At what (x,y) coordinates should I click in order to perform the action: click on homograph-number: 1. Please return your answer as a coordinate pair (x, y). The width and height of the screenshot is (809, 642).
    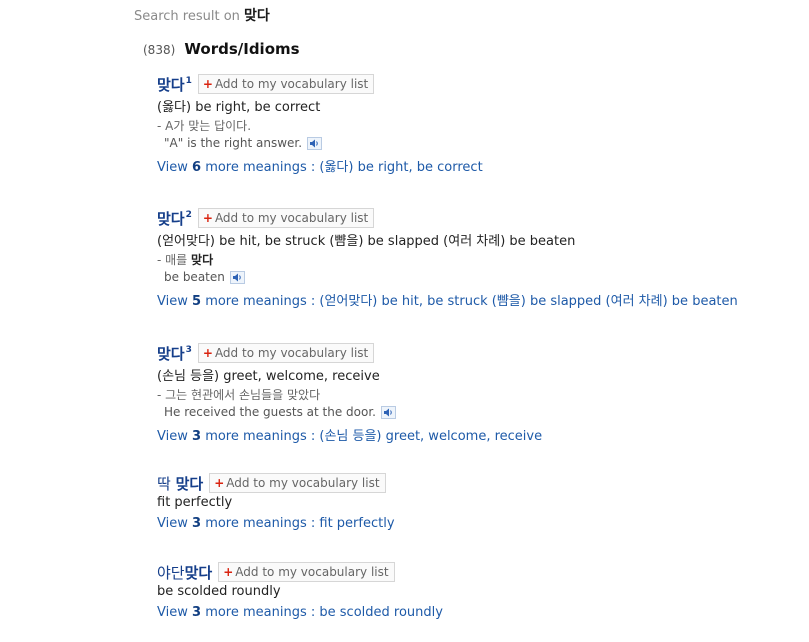
    Looking at the image, I should click on (188, 80).